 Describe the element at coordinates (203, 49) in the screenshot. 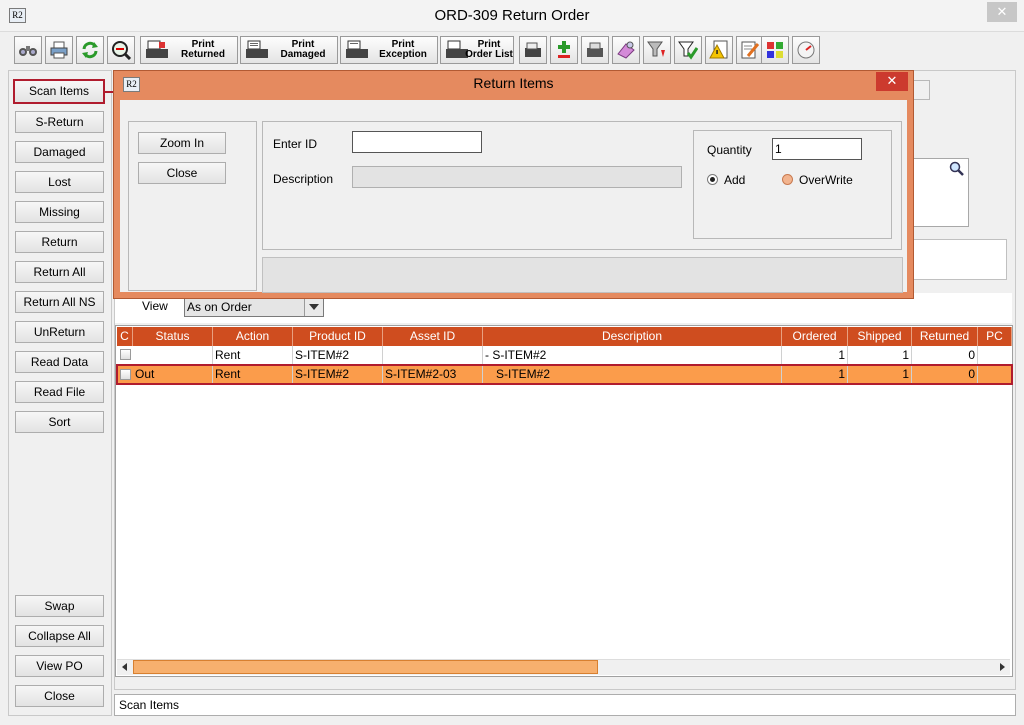

I see `print-returned-label: Print Returned` at that location.